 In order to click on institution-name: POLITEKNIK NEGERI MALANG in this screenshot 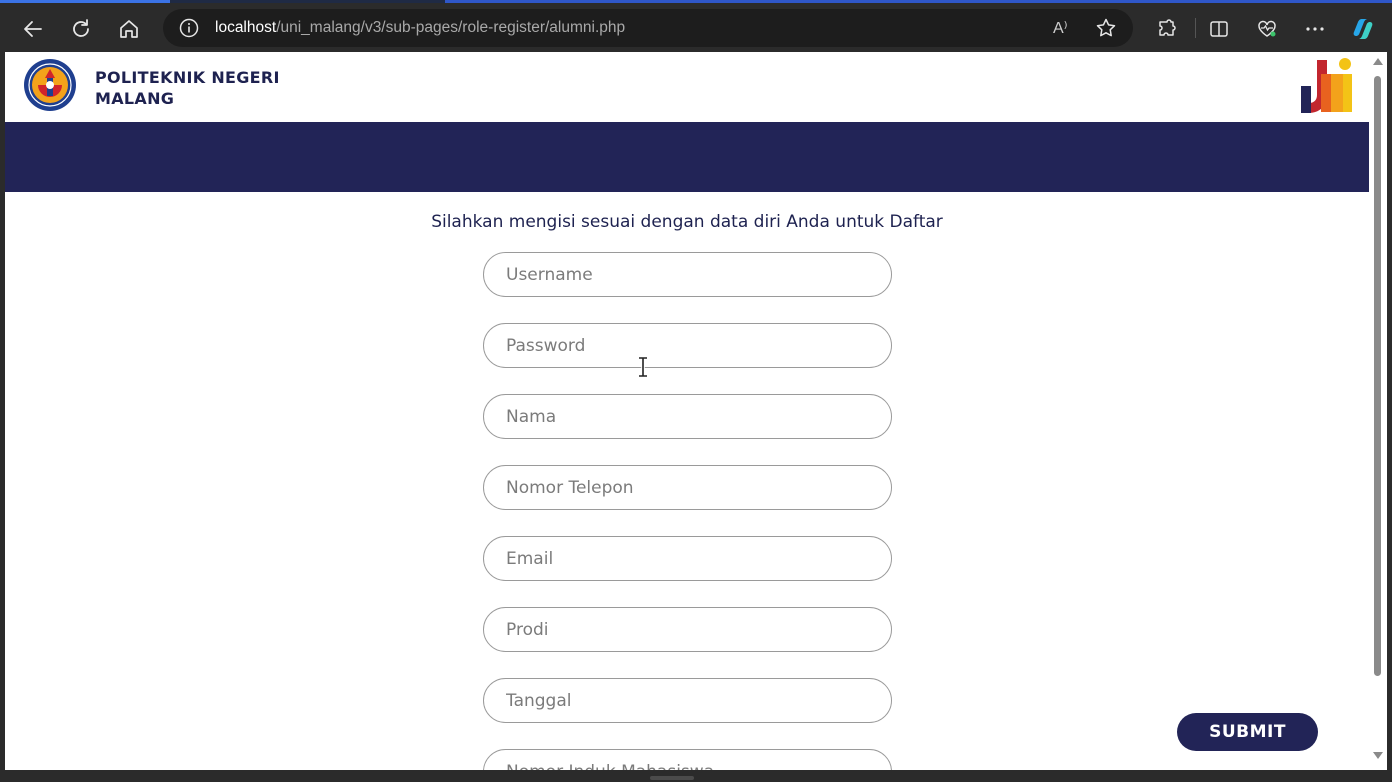, I will do `click(187, 88)`.